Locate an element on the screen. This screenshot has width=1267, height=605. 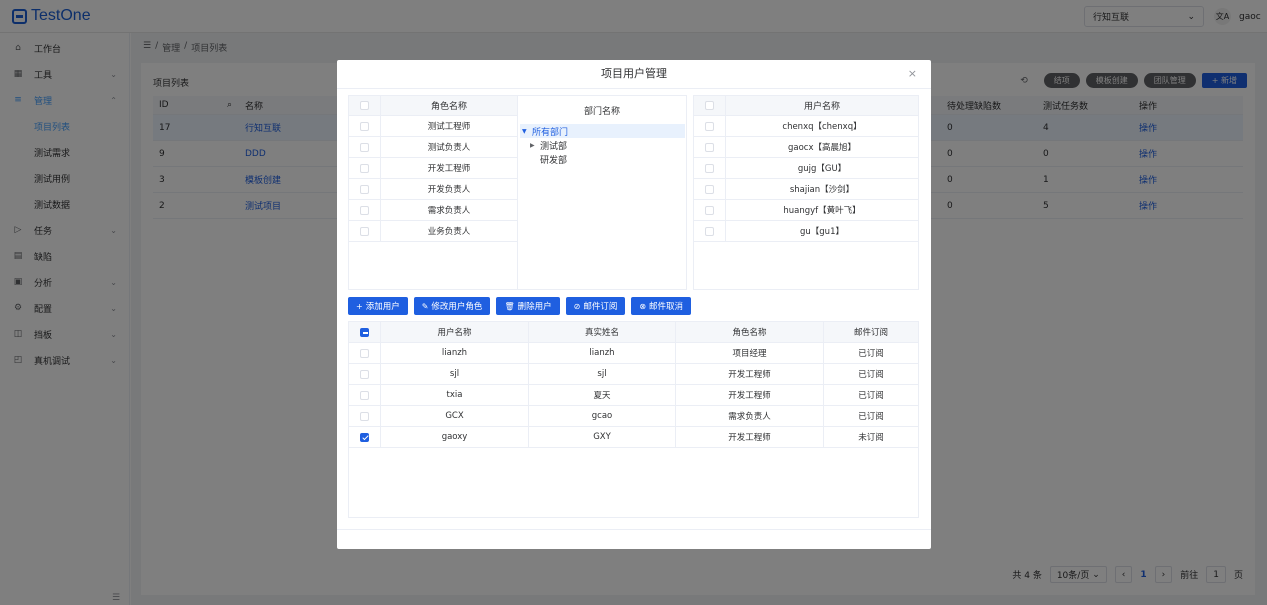
user-header-label: 用户名称 is located at coordinates (821, 107).